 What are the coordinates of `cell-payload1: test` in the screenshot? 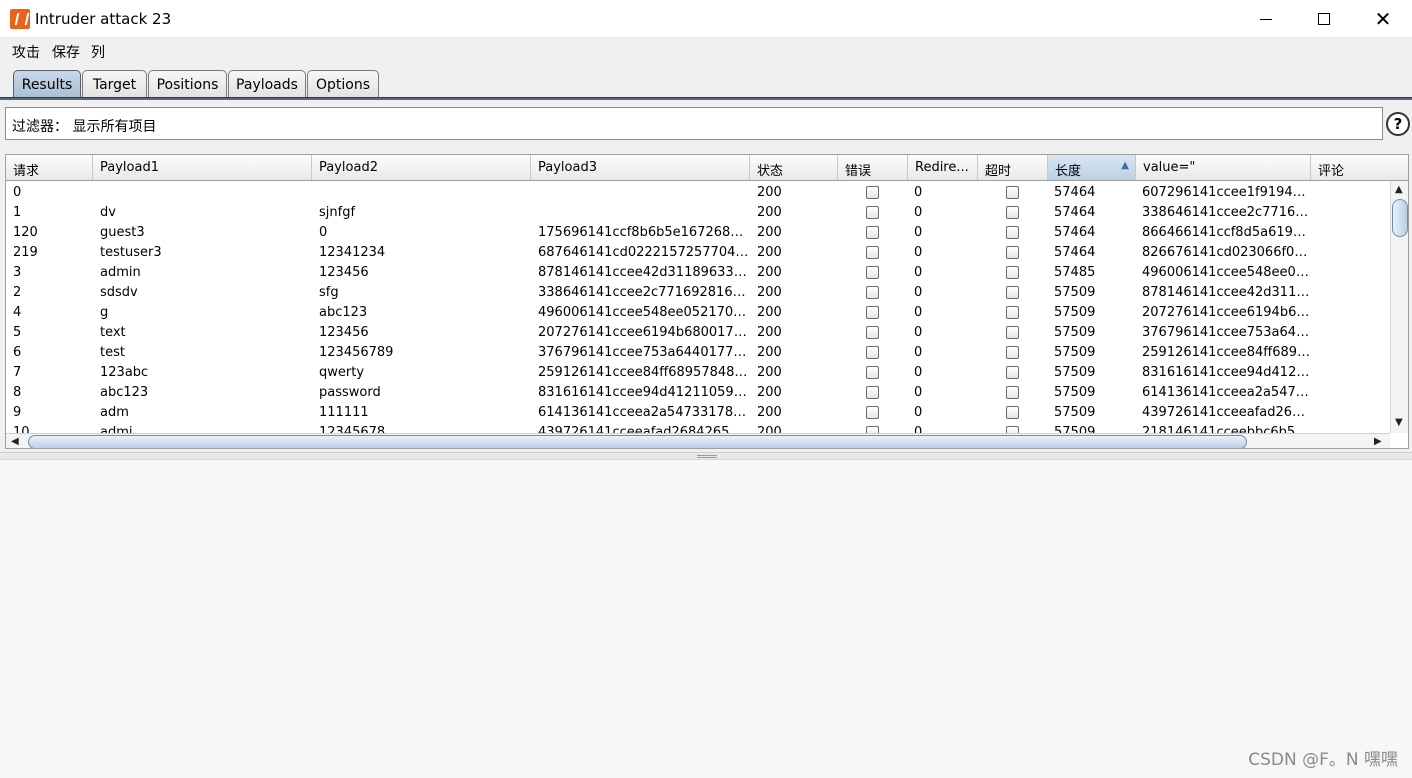 It's located at (112, 352).